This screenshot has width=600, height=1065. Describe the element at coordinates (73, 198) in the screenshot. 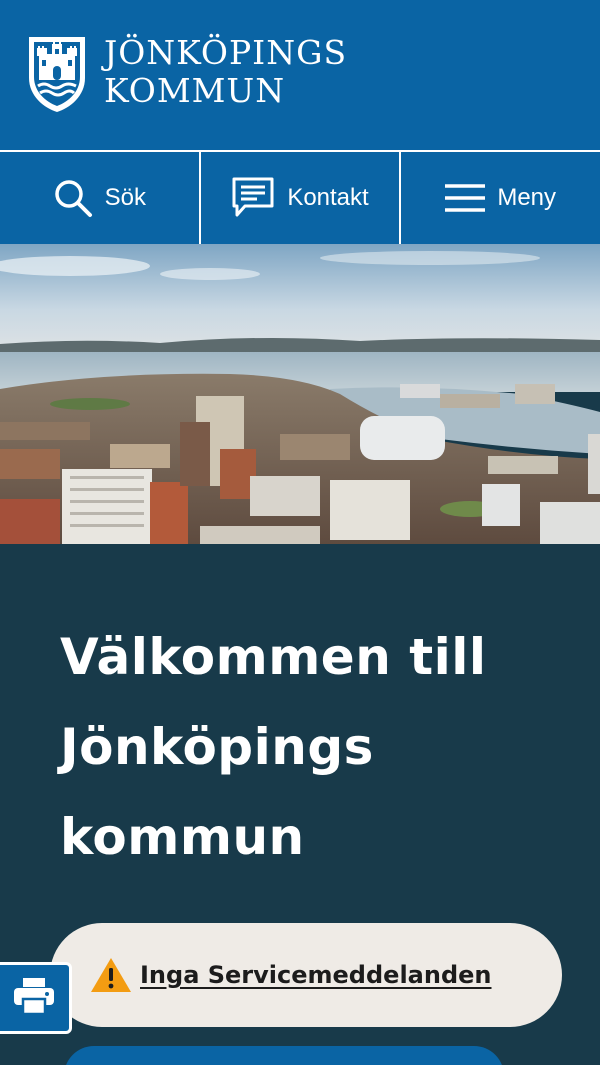

I see `search-icon` at that location.